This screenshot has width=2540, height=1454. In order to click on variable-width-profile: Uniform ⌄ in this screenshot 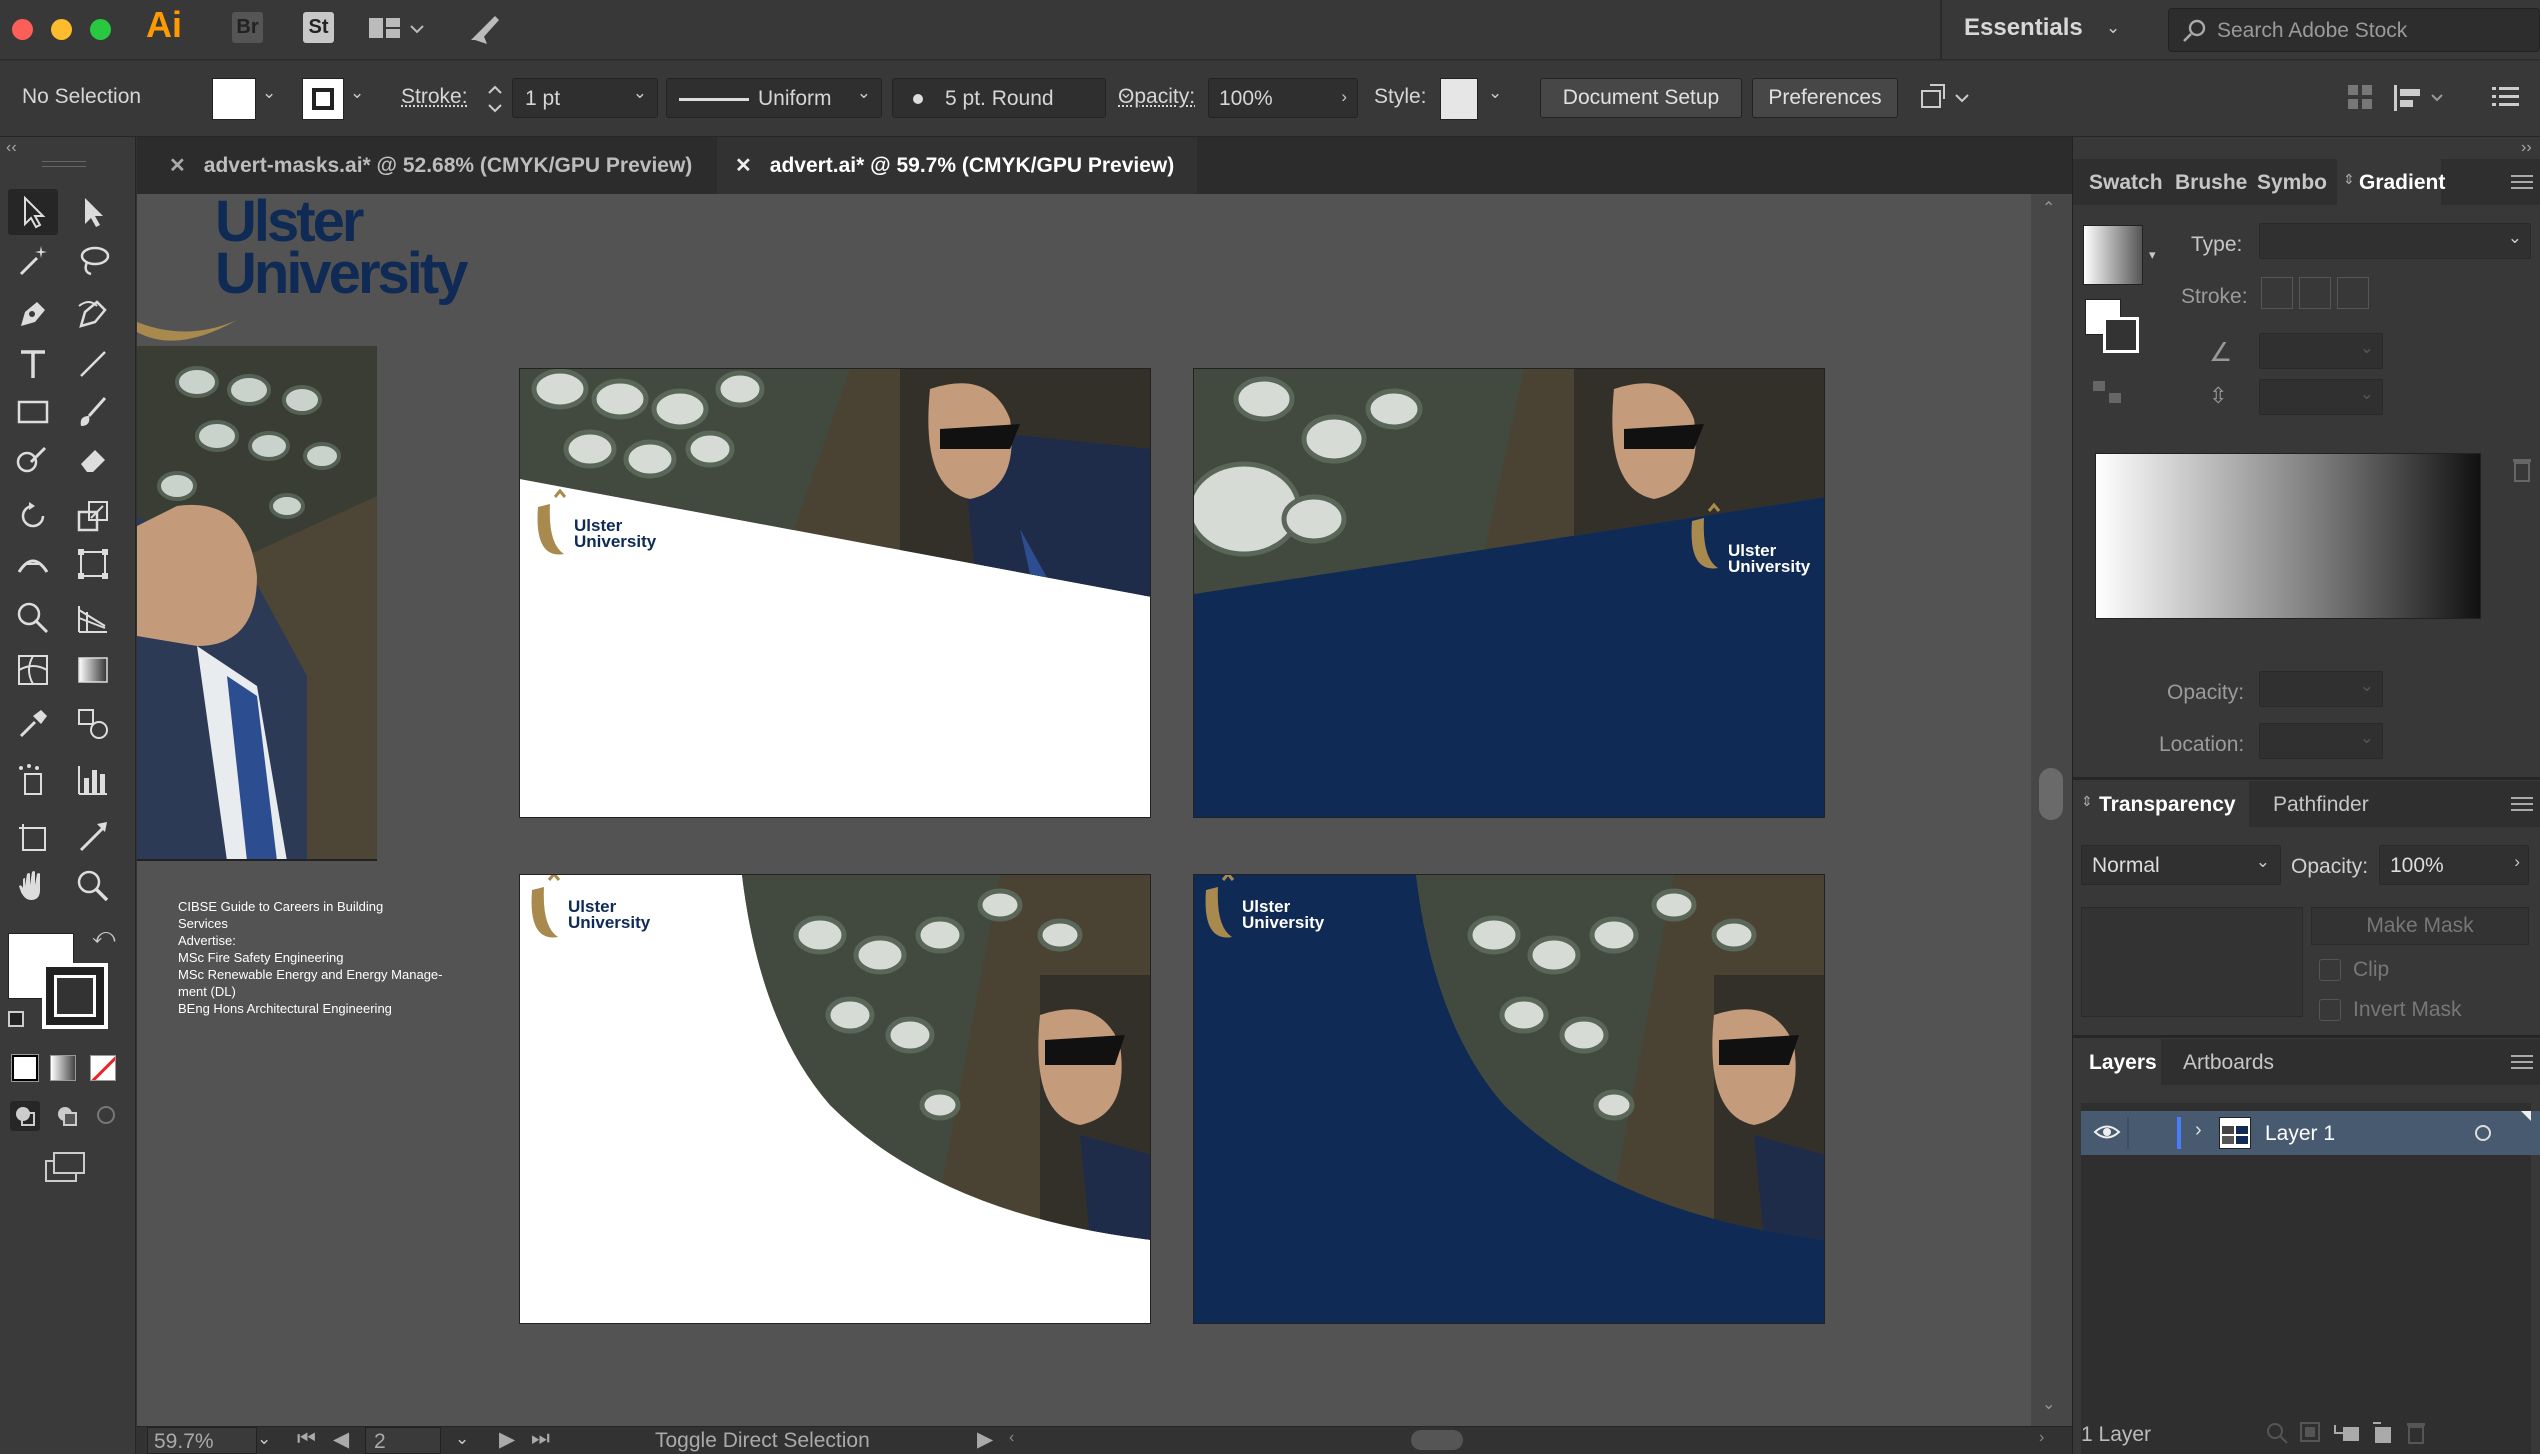, I will do `click(774, 98)`.